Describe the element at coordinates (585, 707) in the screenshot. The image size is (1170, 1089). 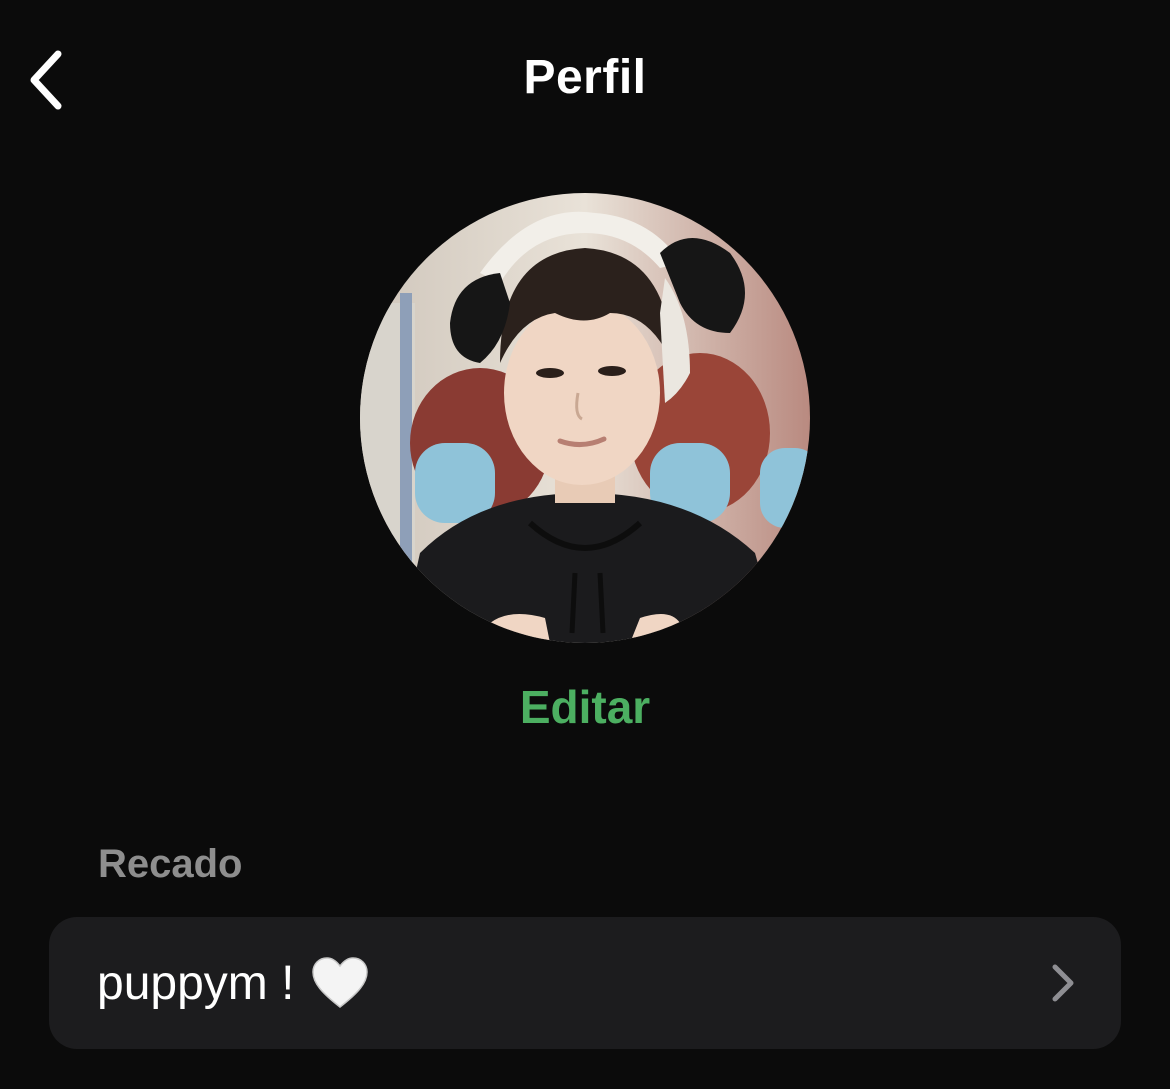
I see `edit-photo-link: Editar` at that location.